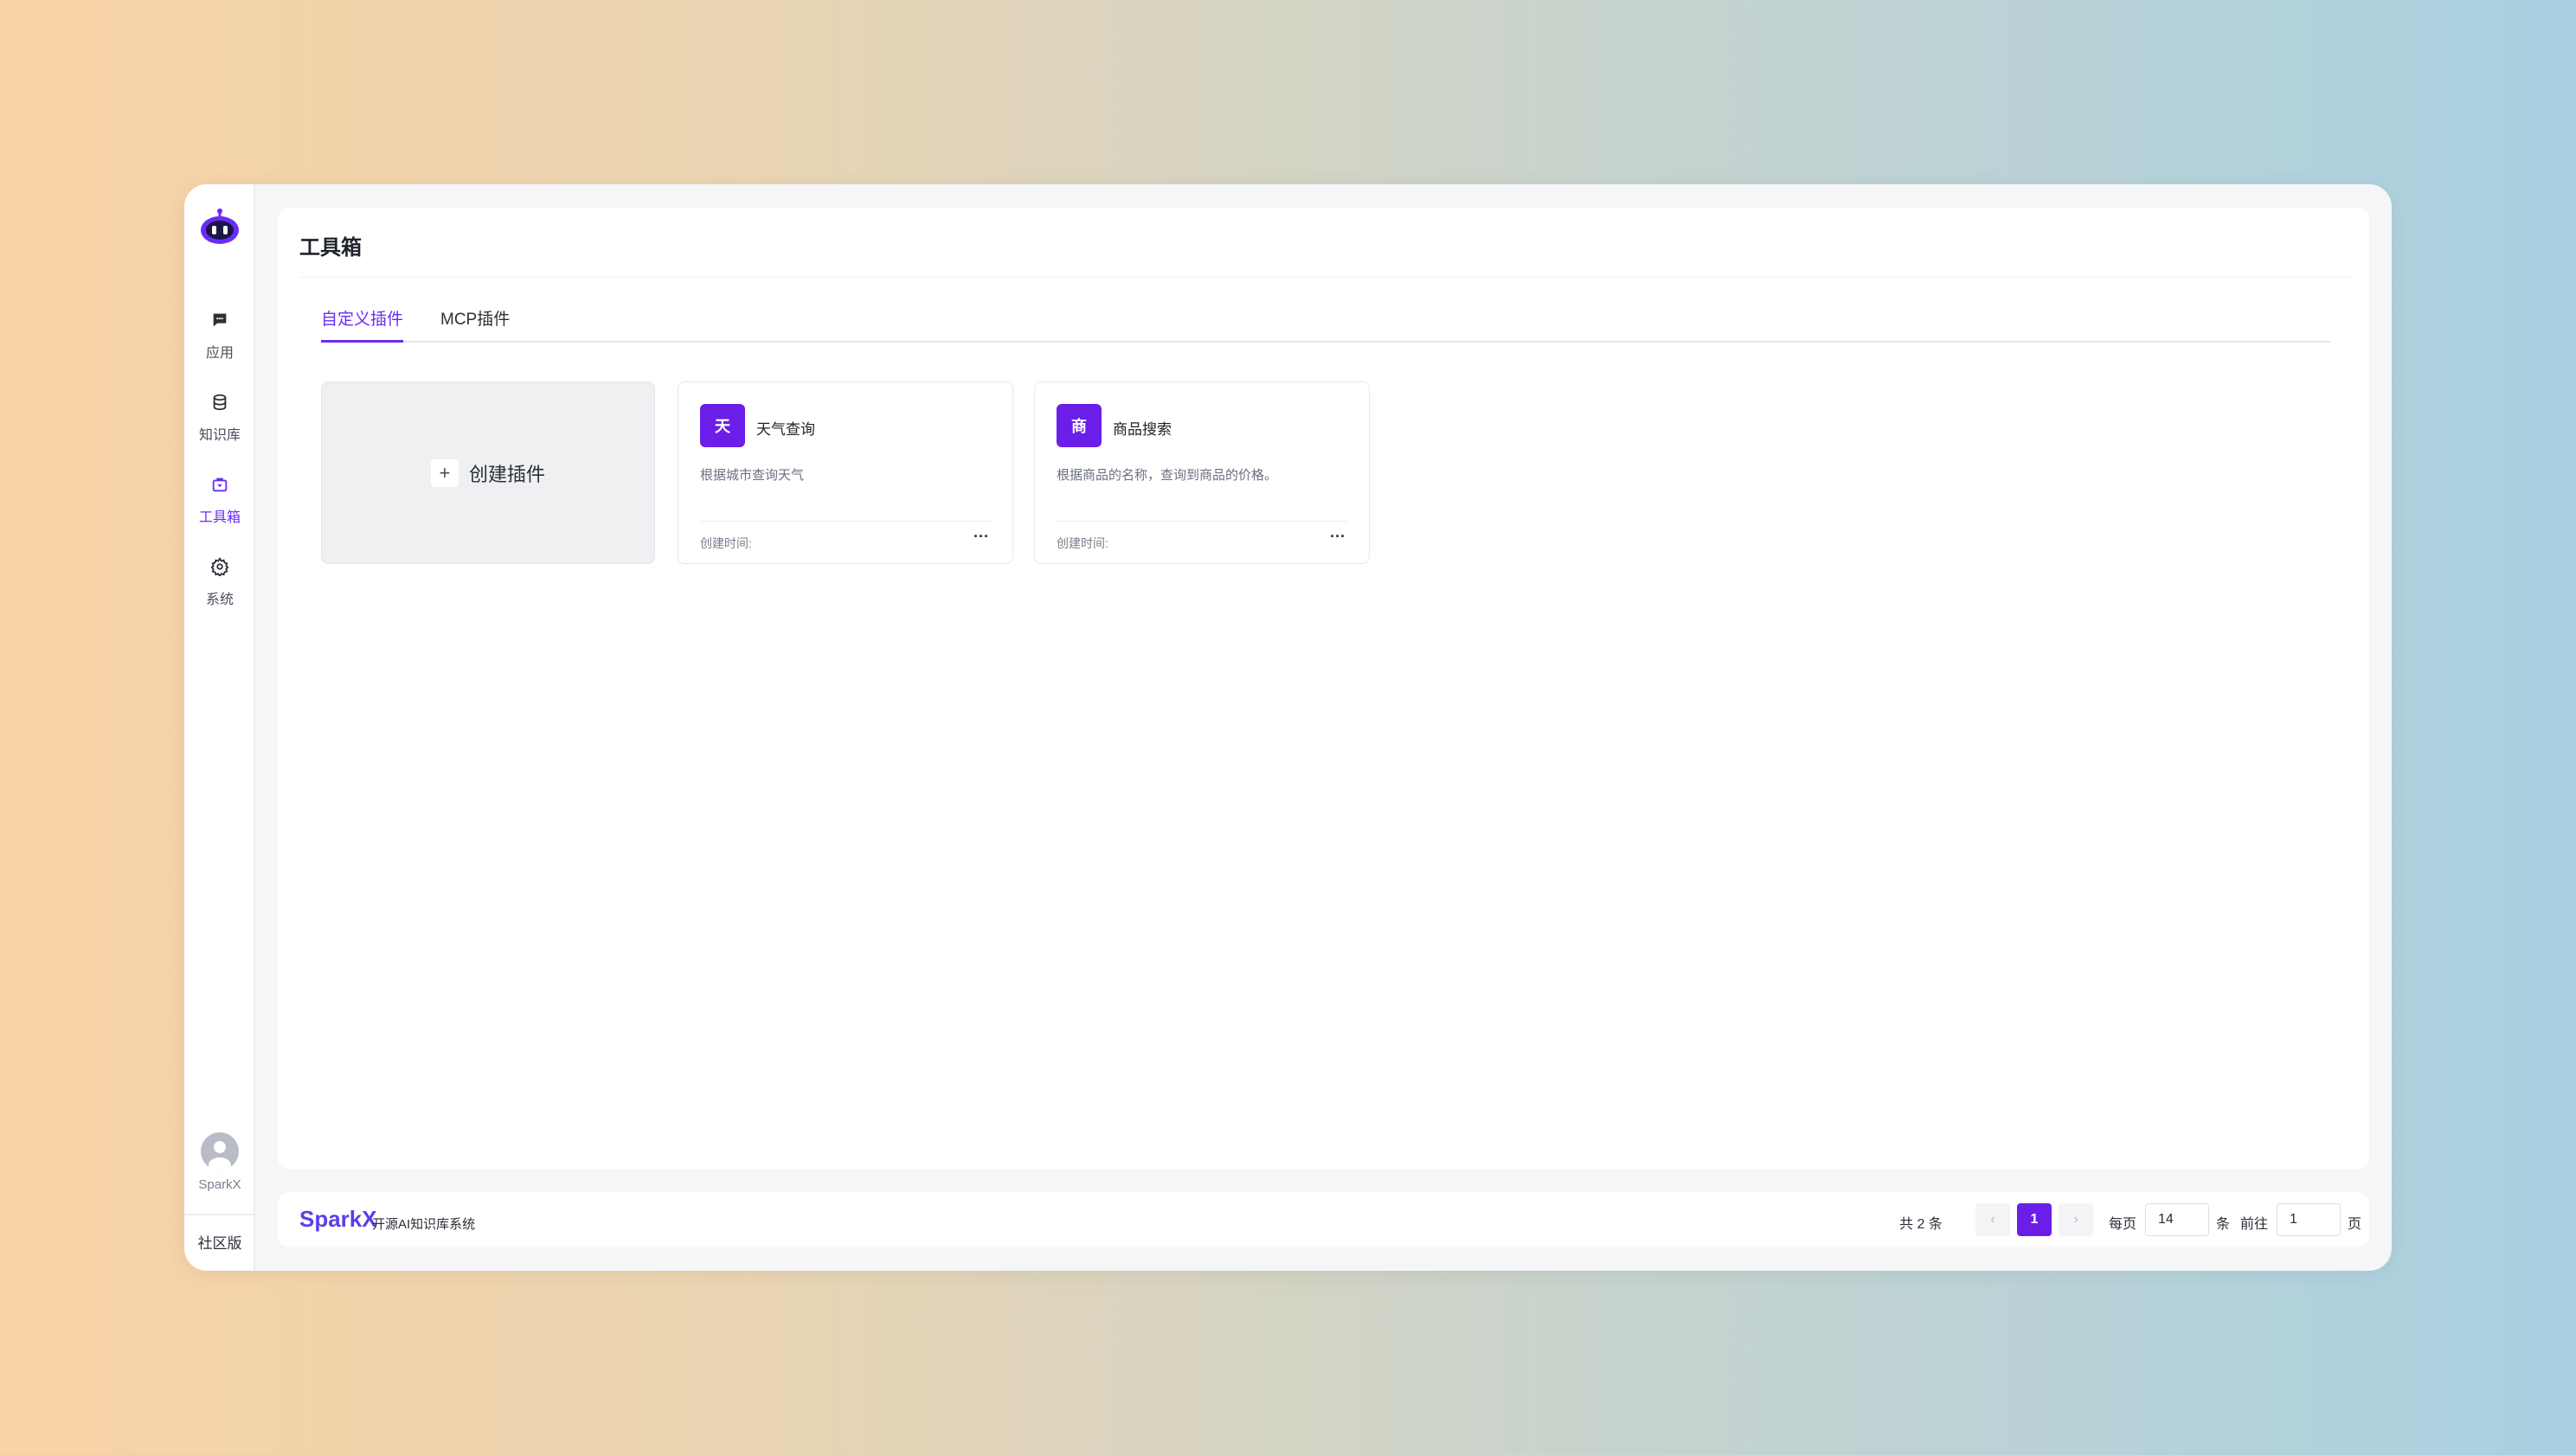 The width and height of the screenshot is (2576, 1455). Describe the element at coordinates (1167, 475) in the screenshot. I see `plugin-description: 根据商品的名称，查询到商品的价格。` at that location.